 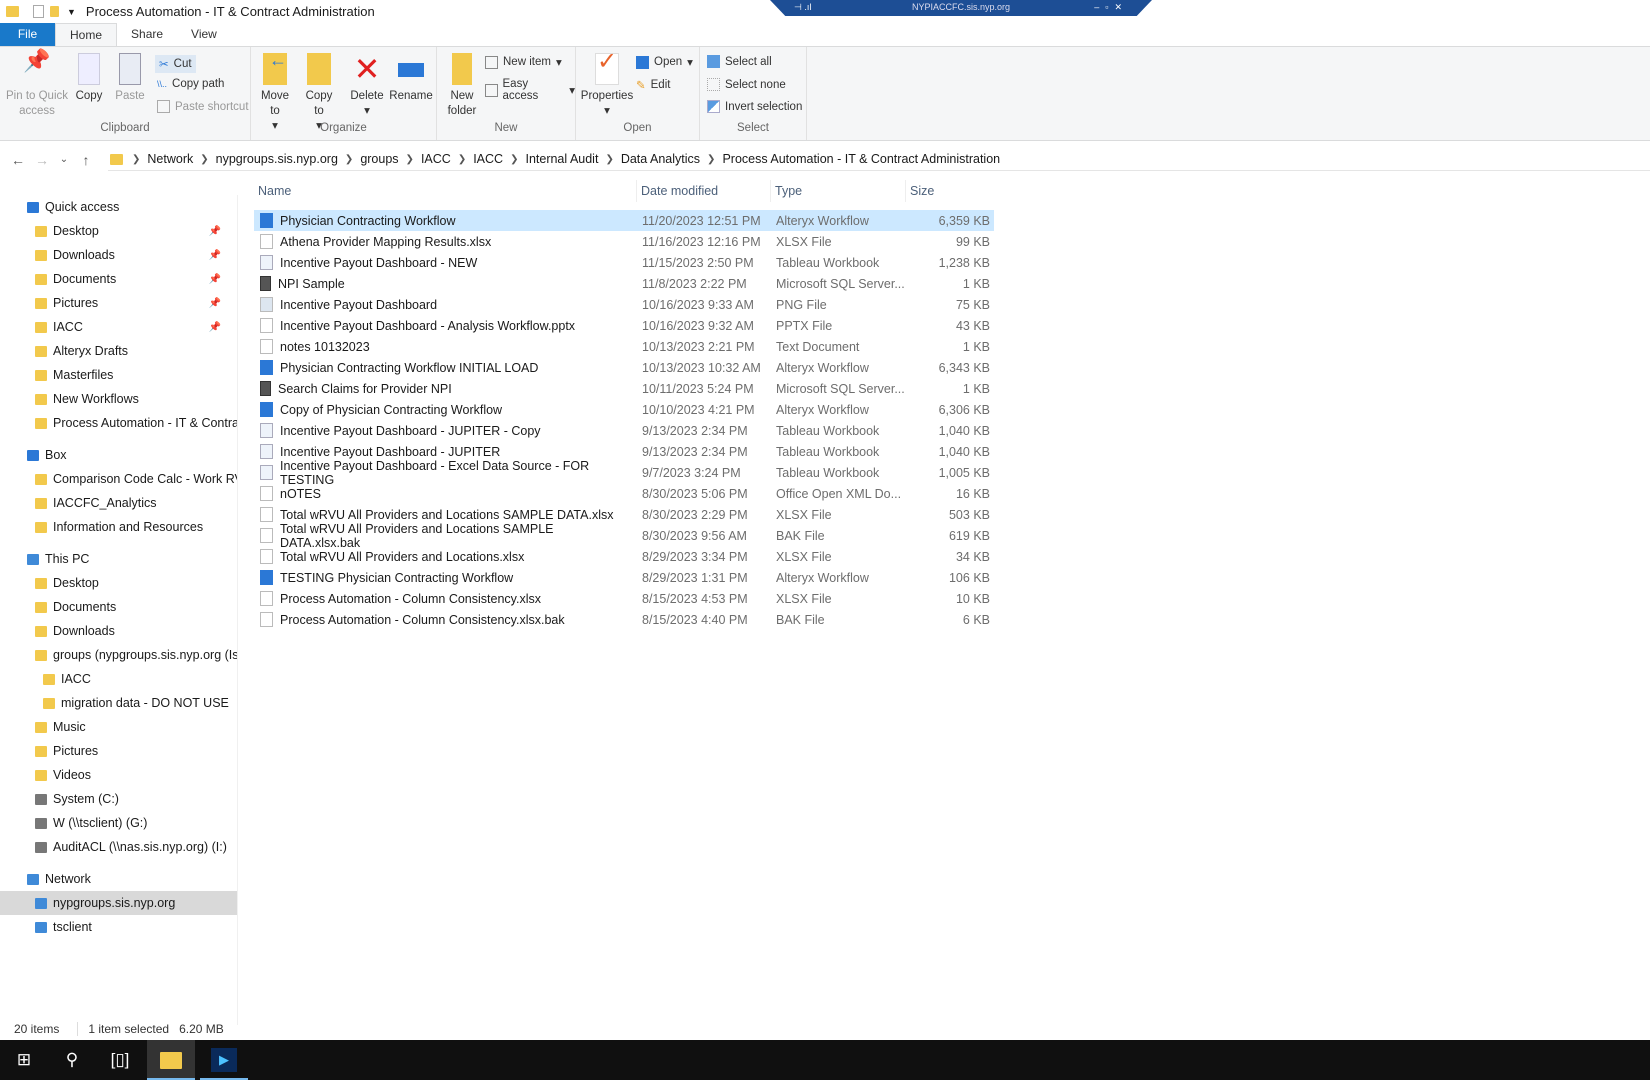 What do you see at coordinates (523, 62) in the screenshot?
I see `new-item-button: New item ▾` at bounding box center [523, 62].